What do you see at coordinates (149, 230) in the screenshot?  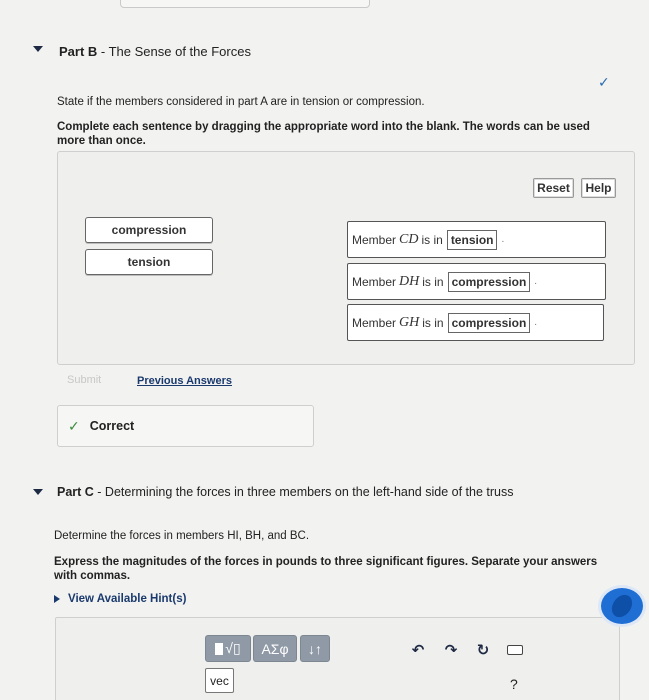 I see `word-tile-compression: compression` at bounding box center [149, 230].